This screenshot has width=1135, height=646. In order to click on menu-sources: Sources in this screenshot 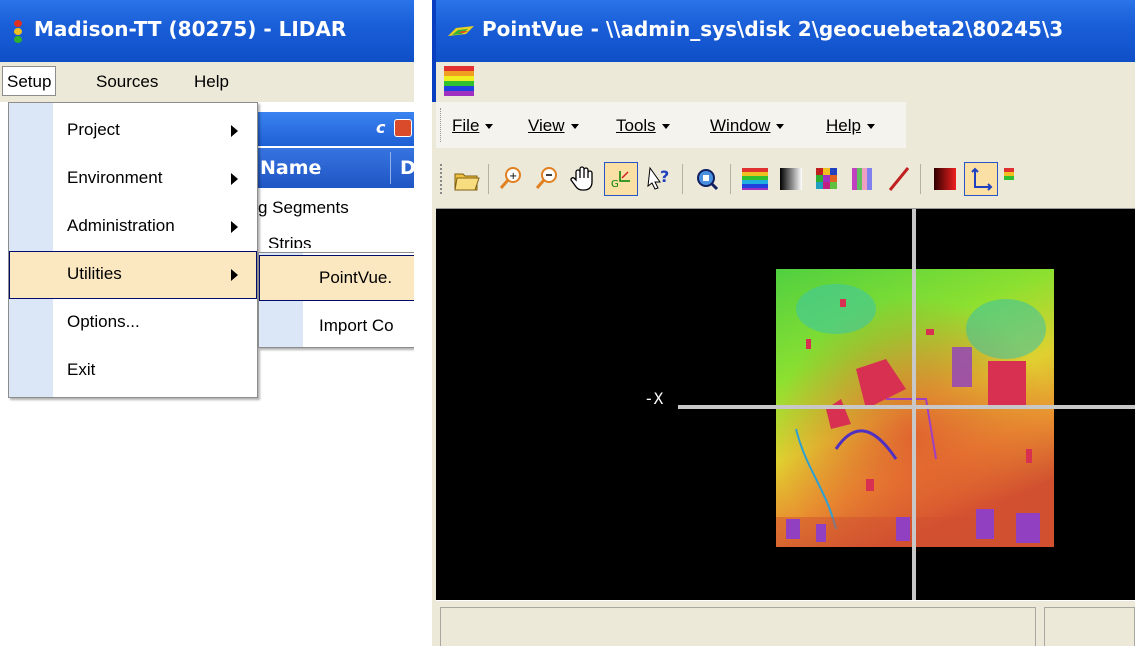, I will do `click(127, 82)`.